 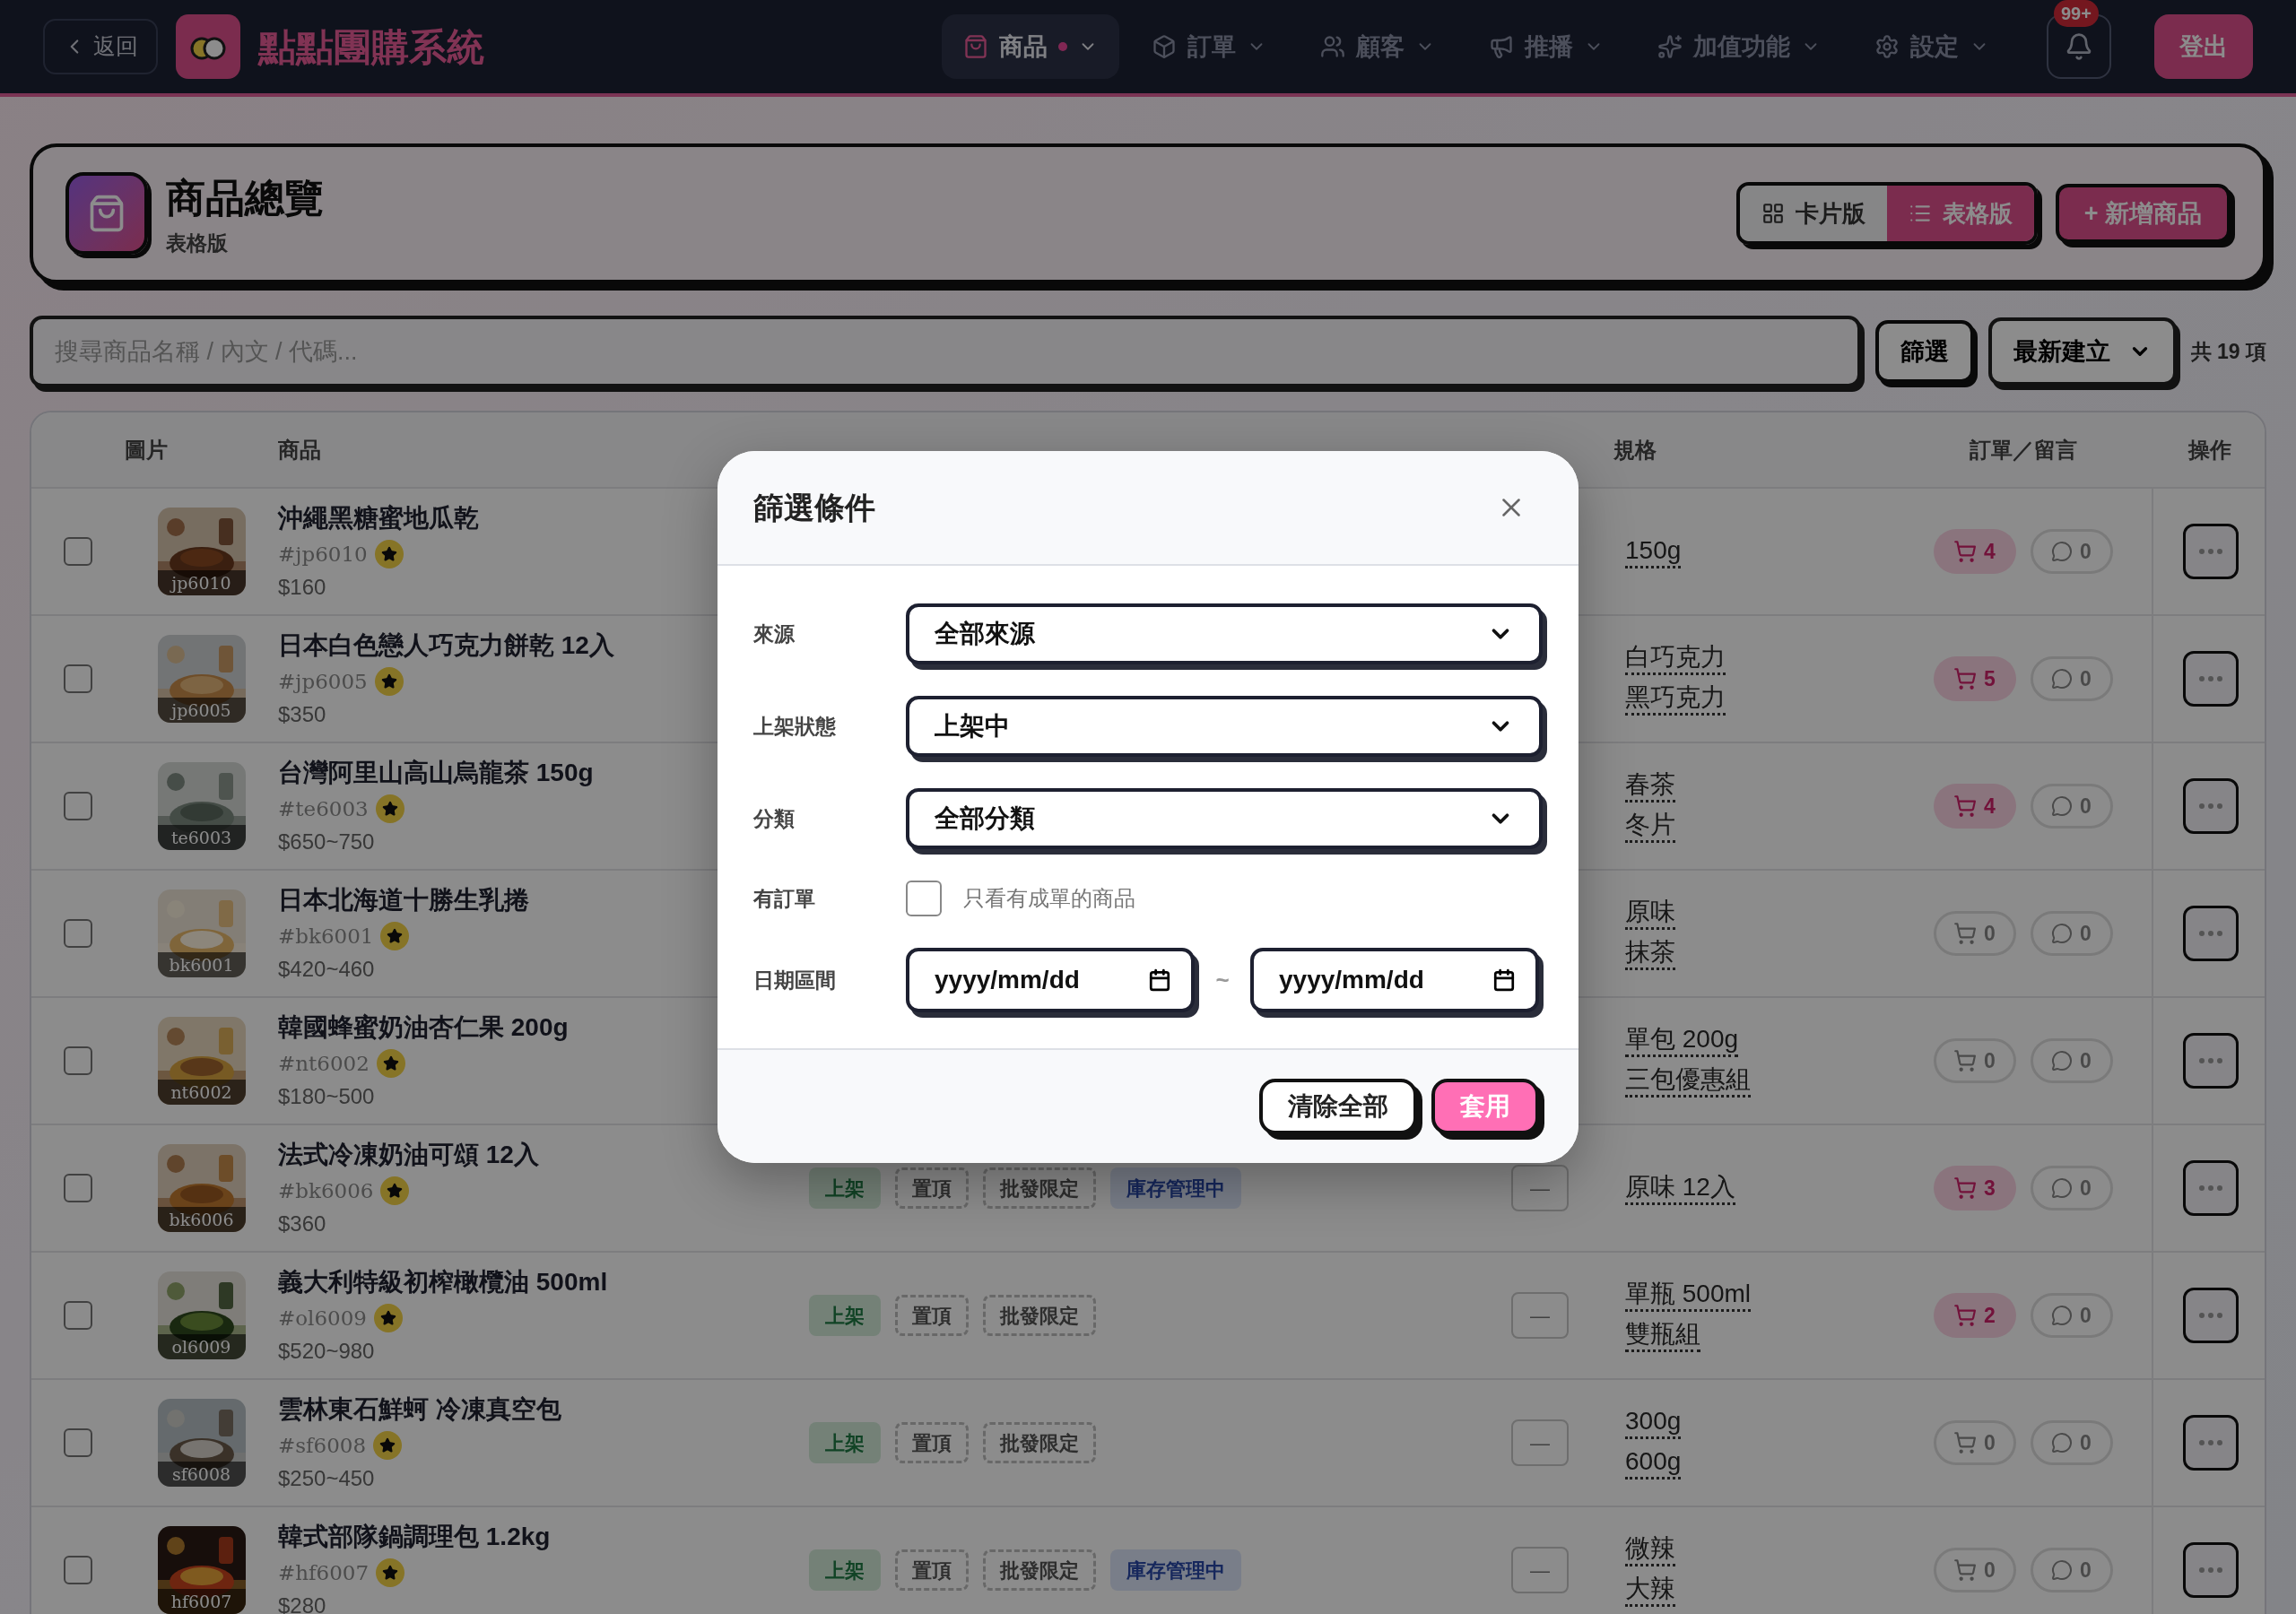 I want to click on nav-tab: 推播, so click(x=1546, y=46).